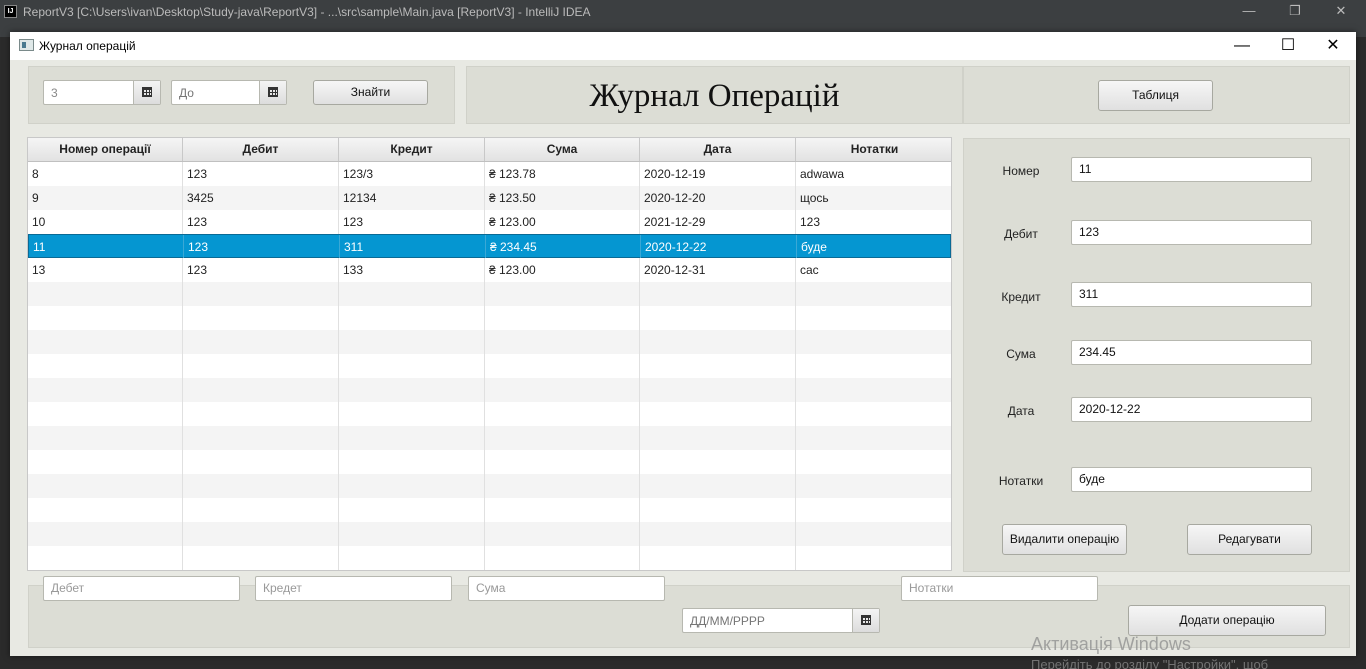 Image resolution: width=1366 pixels, height=669 pixels. What do you see at coordinates (822, 174) in the screenshot?
I see `cell-notes: adwawa` at bounding box center [822, 174].